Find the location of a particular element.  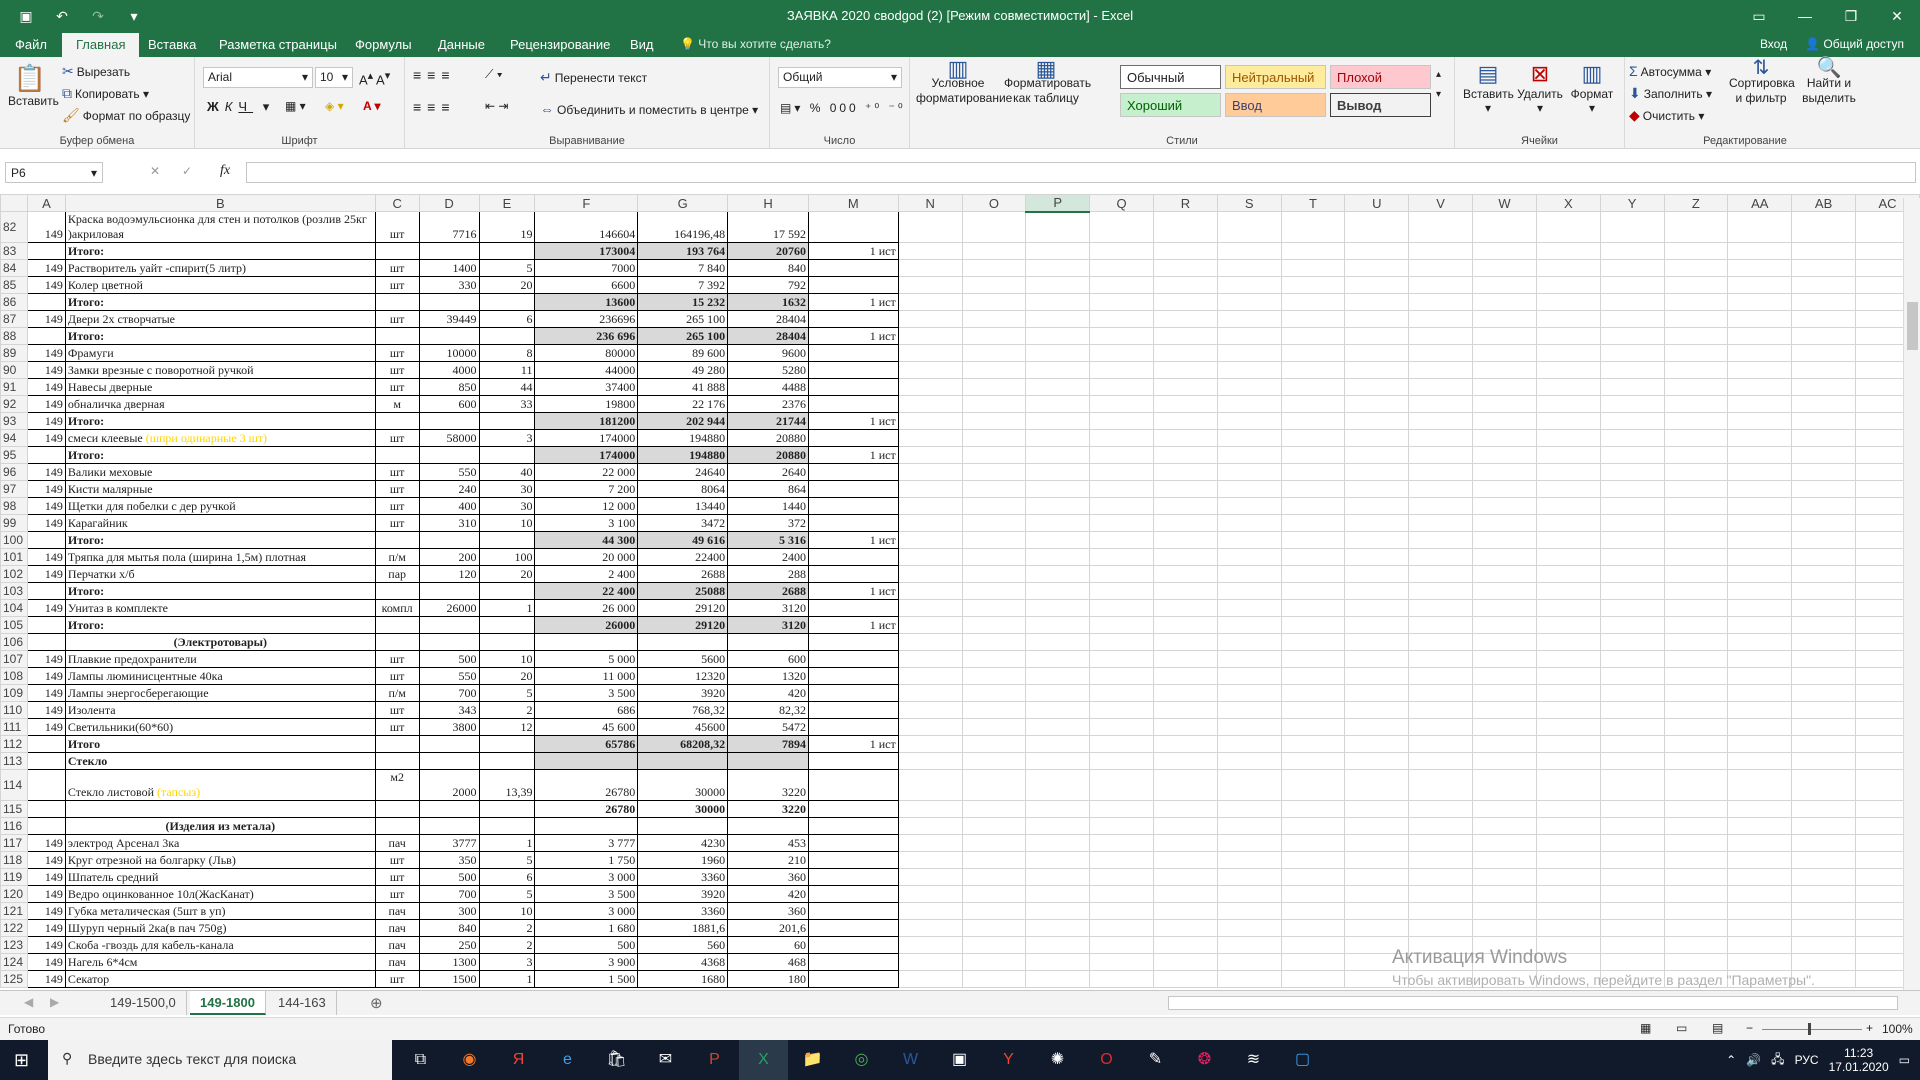

task-view-icon: ⧉ is located at coordinates (420, 1060).